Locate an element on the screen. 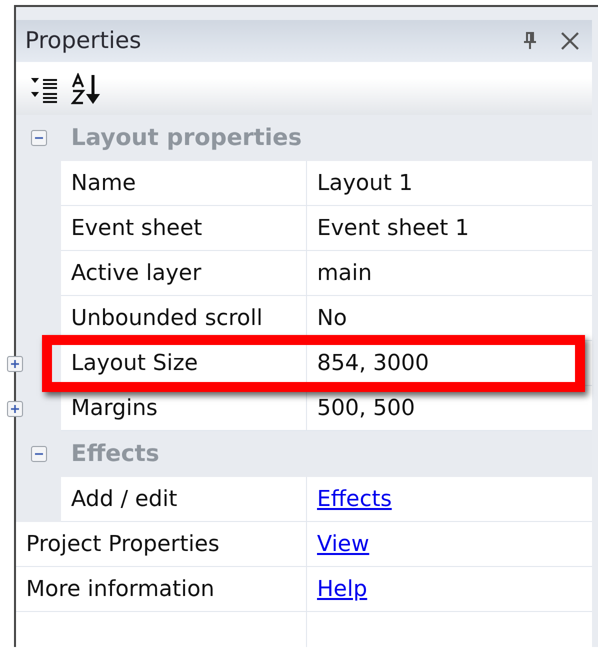 The width and height of the screenshot is (598, 652). pin-icon is located at coordinates (530, 41).